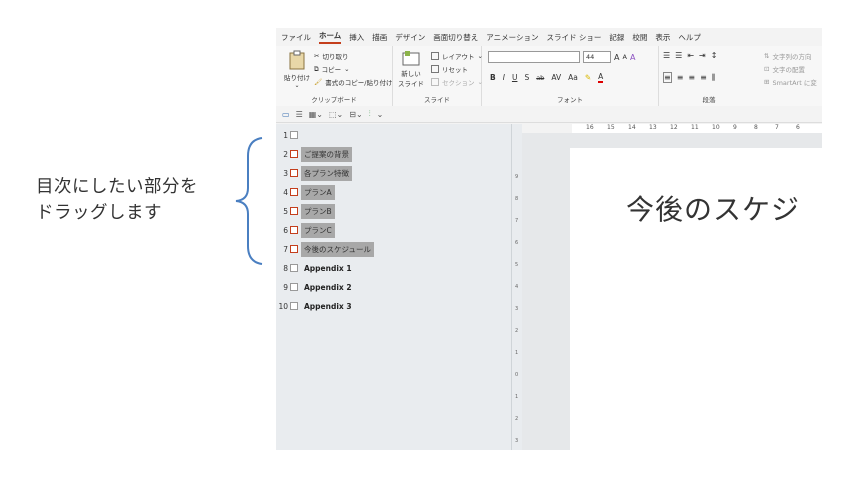 Image resolution: width=852 pixels, height=479 pixels. Describe the element at coordinates (99, 213) in the screenshot. I see `annotation-line-2: ドラッグします` at that location.